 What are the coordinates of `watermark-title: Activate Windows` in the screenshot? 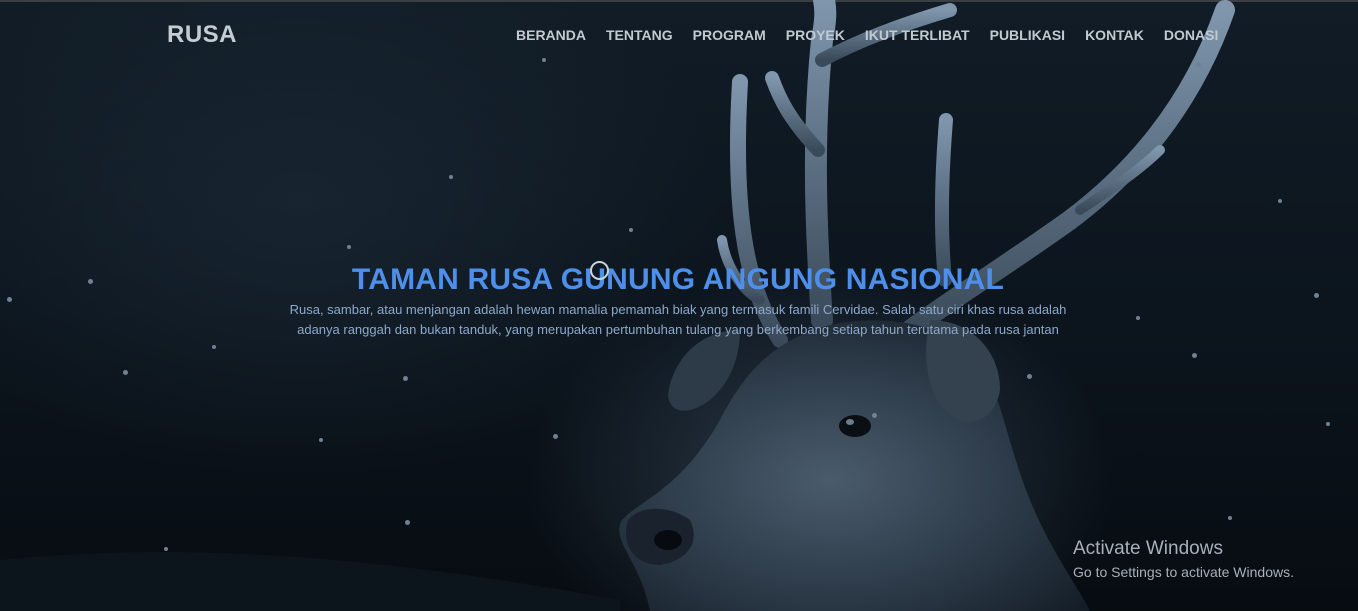 It's located at (1148, 548).